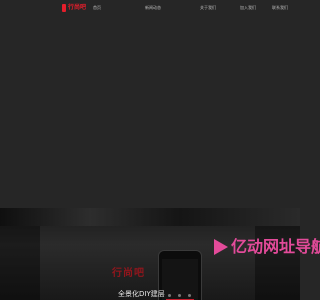 The width and height of the screenshot is (320, 300). I want to click on nav-item-about: 关于我们, so click(208, 8).